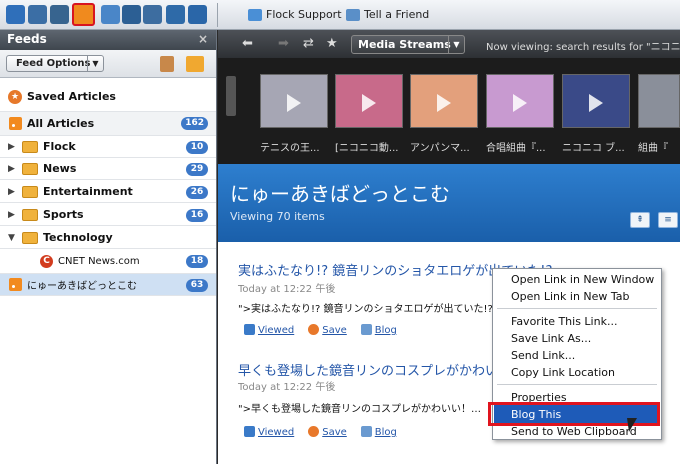 This screenshot has height=464, width=680. What do you see at coordinates (308, 43) in the screenshot?
I see `refresh-icon: ⇄` at bounding box center [308, 43].